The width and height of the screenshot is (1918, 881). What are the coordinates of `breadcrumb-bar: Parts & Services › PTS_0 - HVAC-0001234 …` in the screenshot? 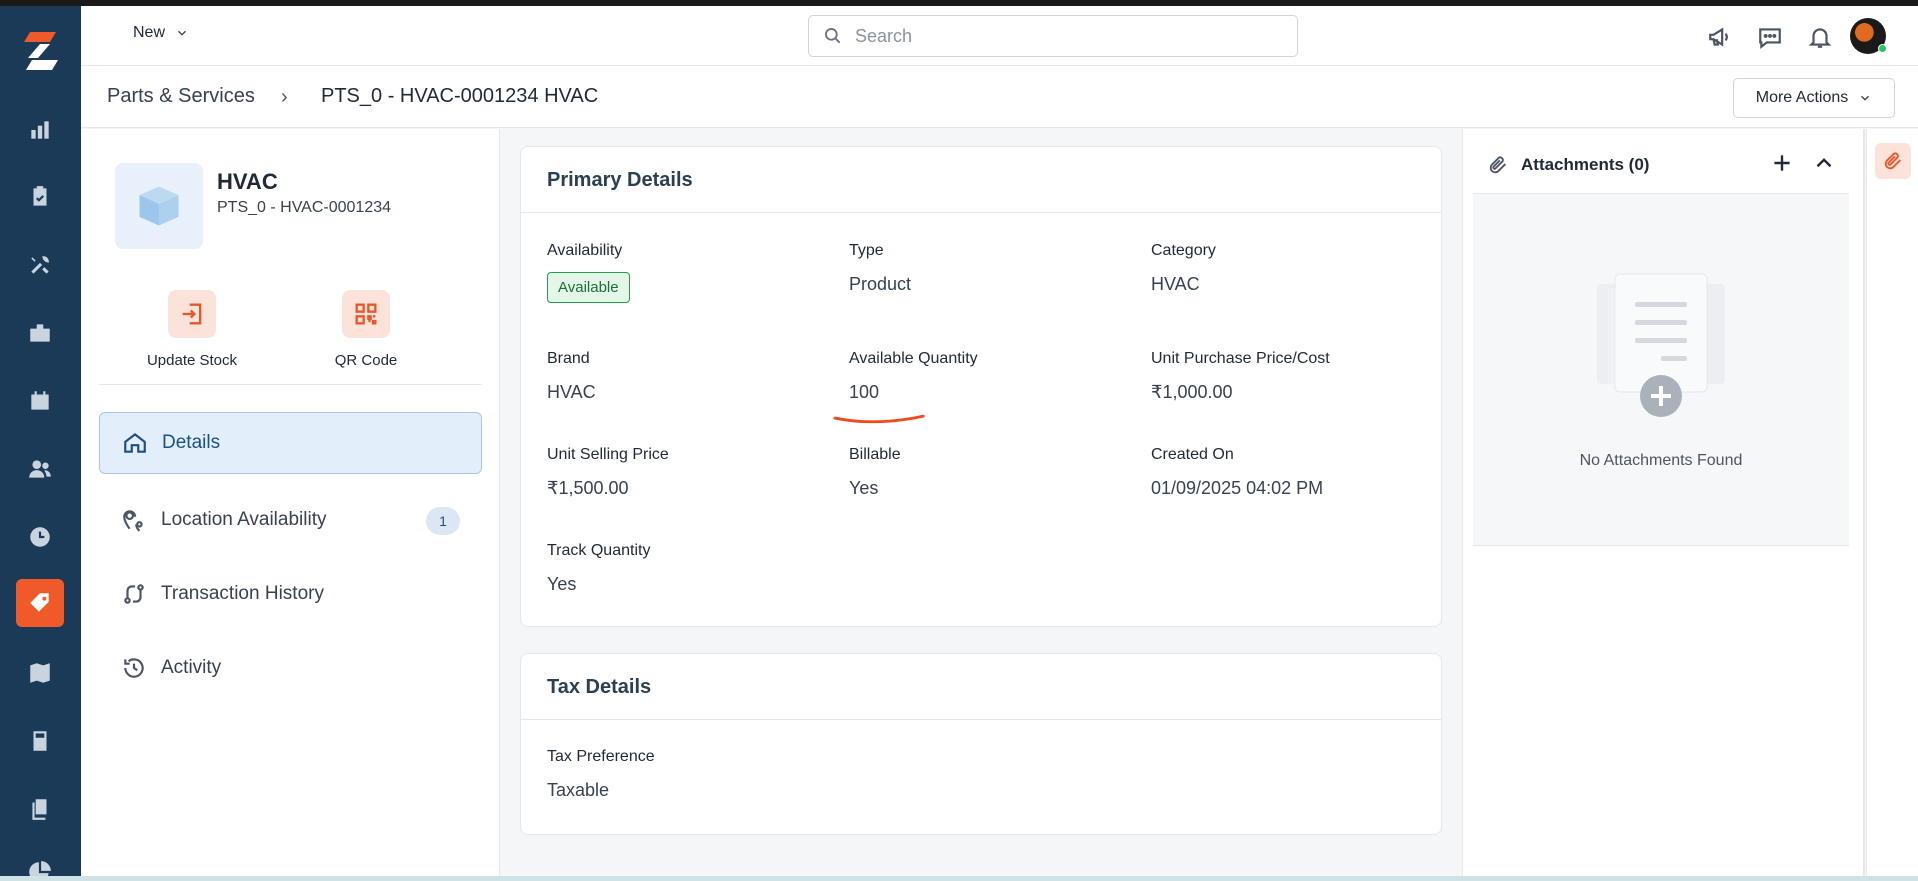 It's located at (999, 97).